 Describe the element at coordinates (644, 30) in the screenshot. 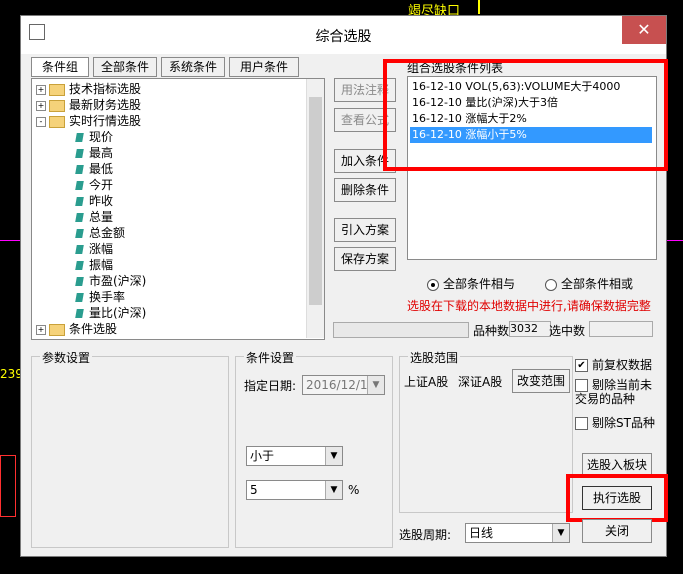

I see `close-icon: ✕` at that location.